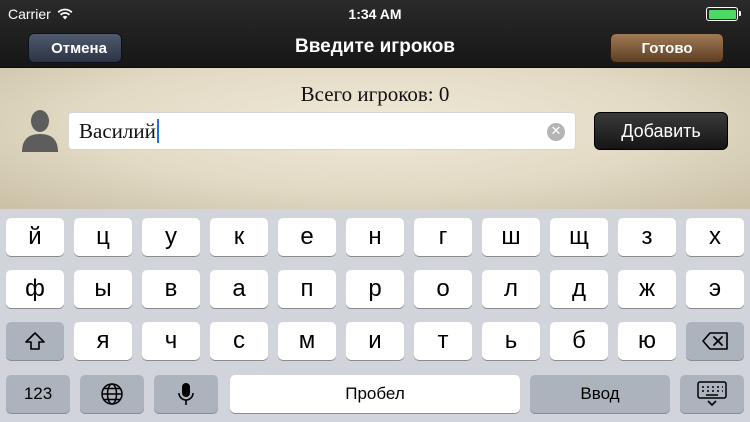  Describe the element at coordinates (35, 237) in the screenshot. I see `key-й: й` at that location.